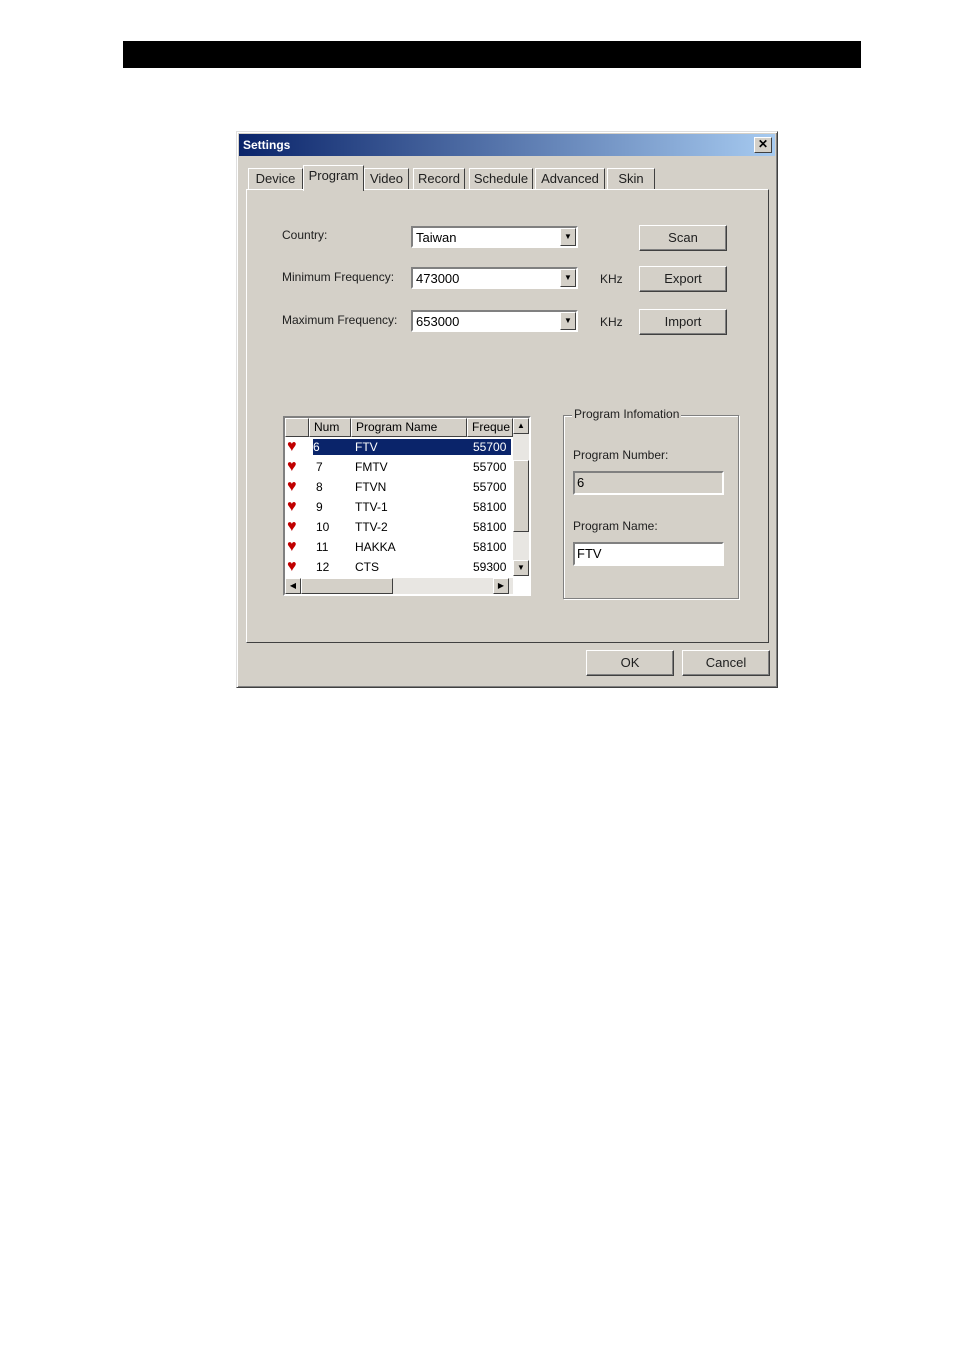 The height and width of the screenshot is (1355, 954). Describe the element at coordinates (439, 179) in the screenshot. I see `tab-record: Record` at that location.